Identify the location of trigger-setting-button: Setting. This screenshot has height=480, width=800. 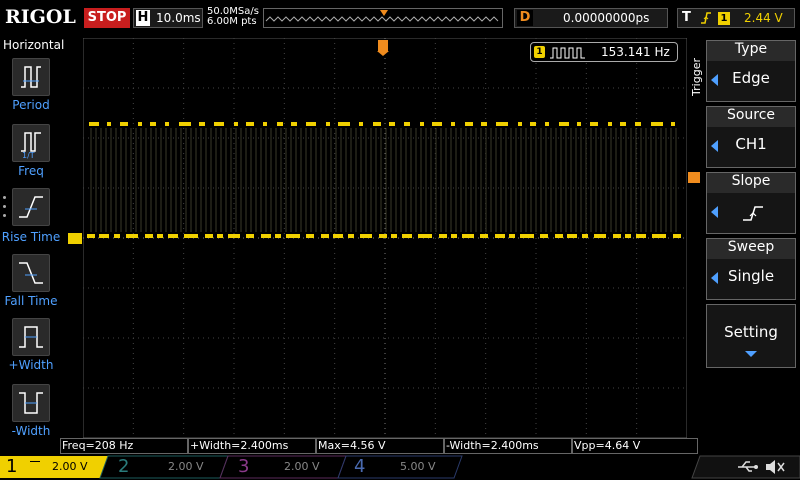
(751, 336).